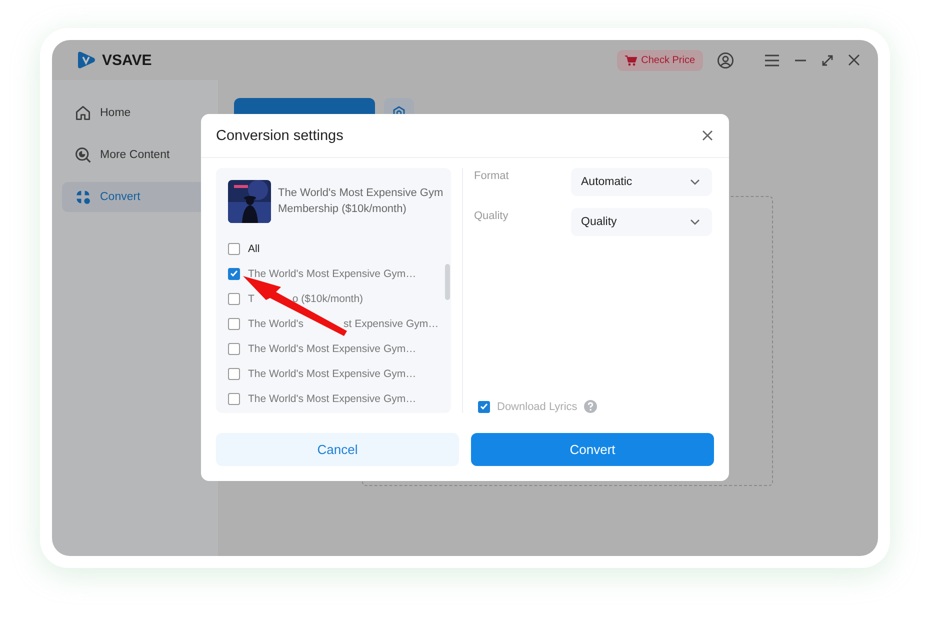 This screenshot has width=930, height=620. Describe the element at coordinates (83, 113) in the screenshot. I see `home-icon` at that location.